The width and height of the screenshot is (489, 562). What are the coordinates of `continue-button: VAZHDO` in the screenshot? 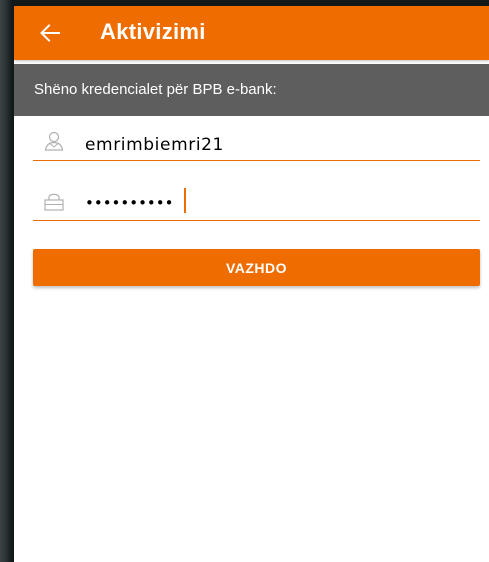 It's located at (256, 267).